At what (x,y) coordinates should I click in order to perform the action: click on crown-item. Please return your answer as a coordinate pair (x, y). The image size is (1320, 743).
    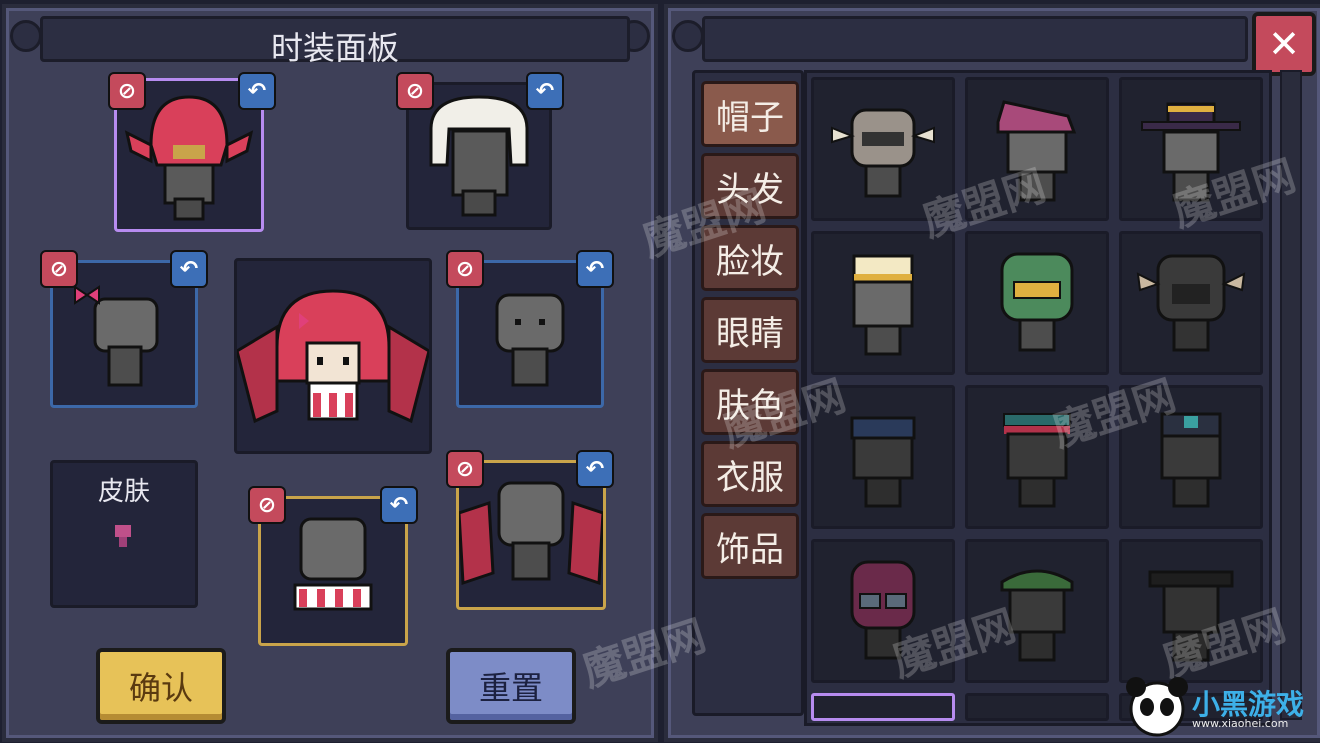
    Looking at the image, I should click on (883, 305).